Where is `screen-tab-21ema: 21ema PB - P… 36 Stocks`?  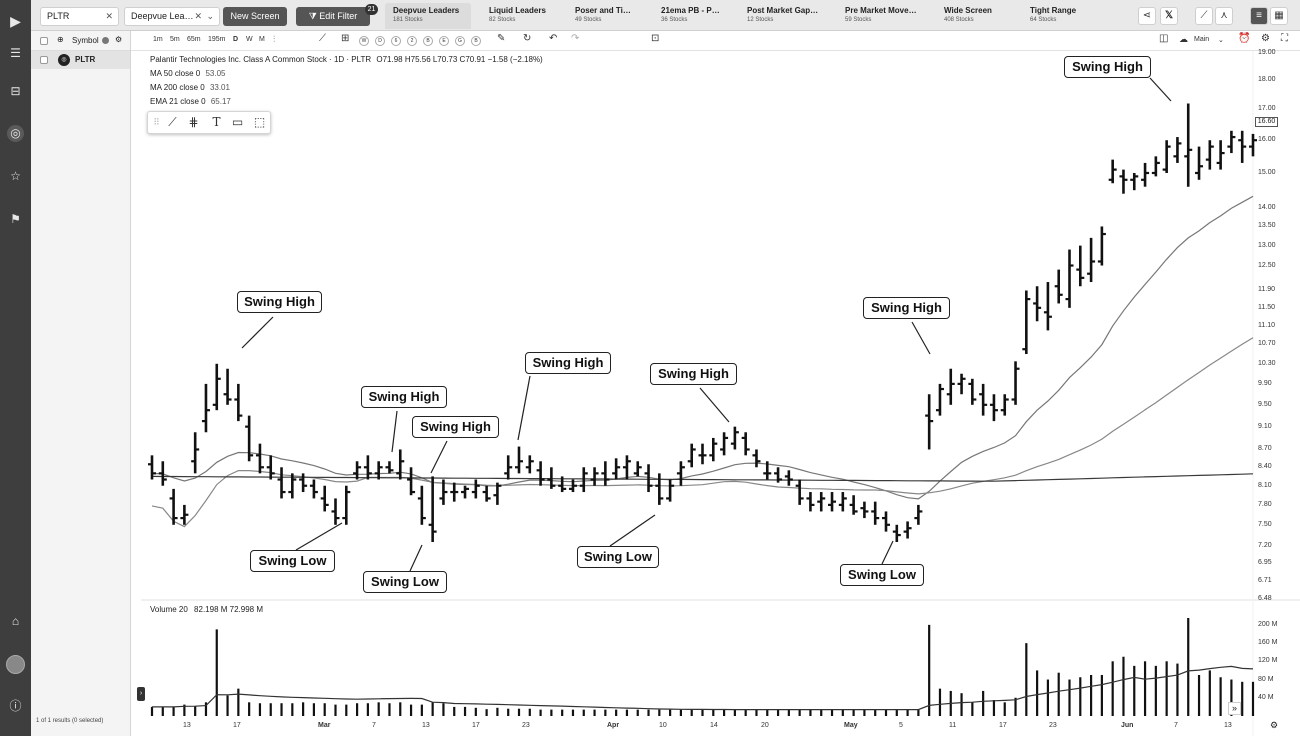 screen-tab-21ema: 21ema PB - P… 36 Stocks is located at coordinates (693, 16).